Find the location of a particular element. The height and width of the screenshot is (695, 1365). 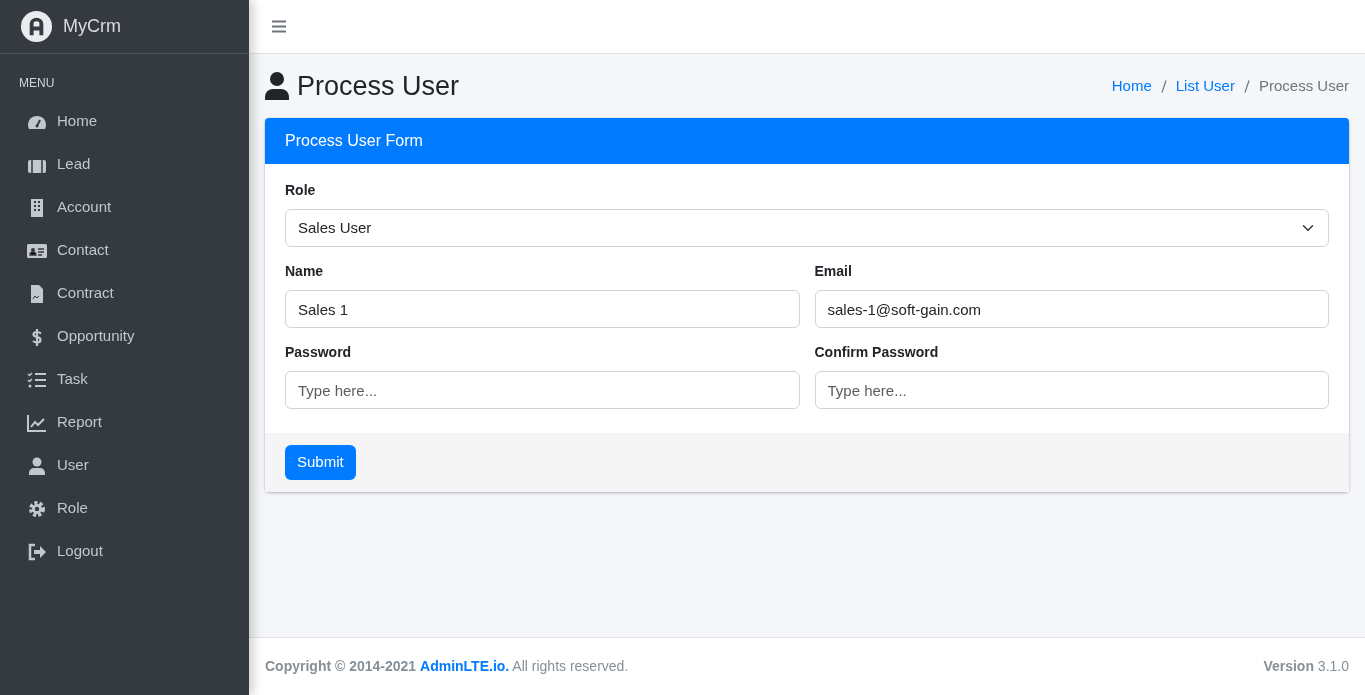

input-field: Sales 1 is located at coordinates (542, 309).